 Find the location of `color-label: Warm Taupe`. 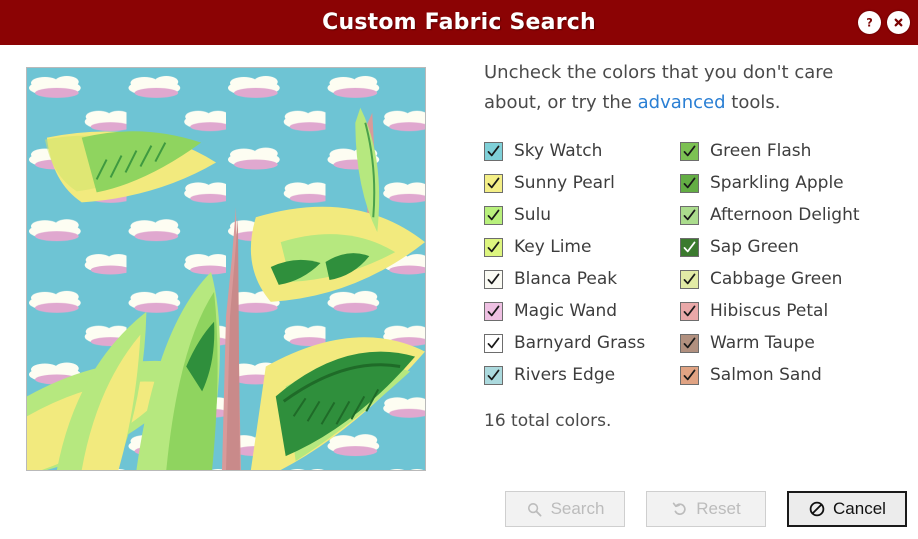

color-label: Warm Taupe is located at coordinates (762, 343).